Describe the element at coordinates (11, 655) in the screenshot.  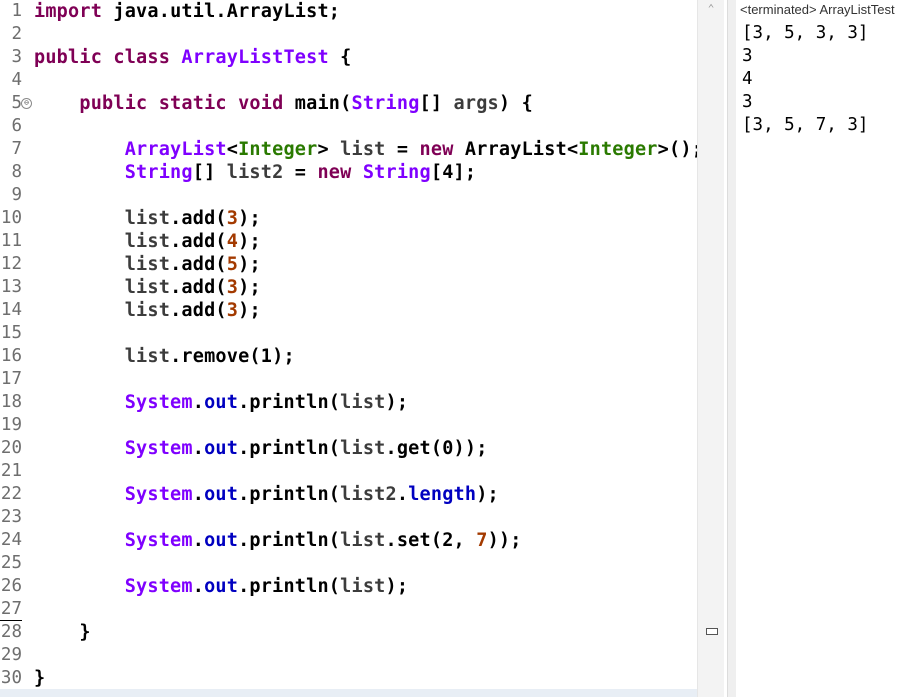
I see `line-number: 29` at that location.